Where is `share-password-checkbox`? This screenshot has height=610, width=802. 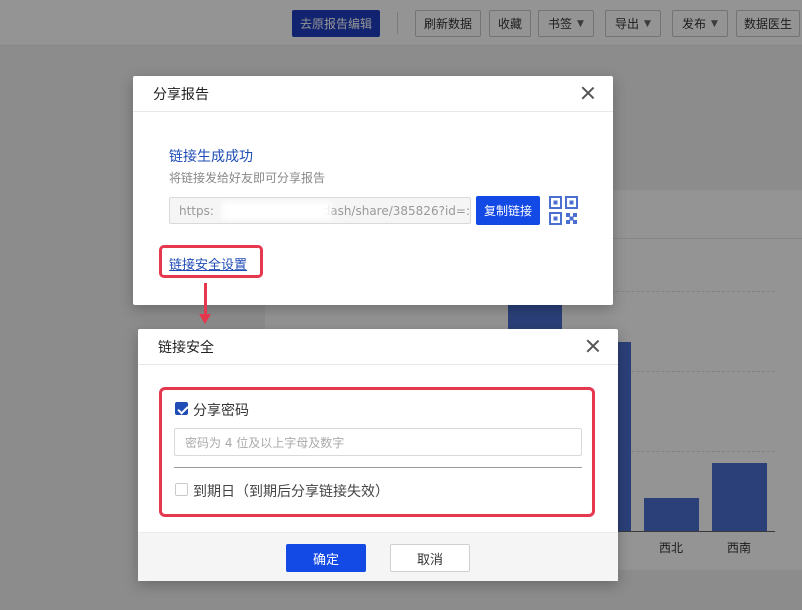 share-password-checkbox is located at coordinates (181, 408).